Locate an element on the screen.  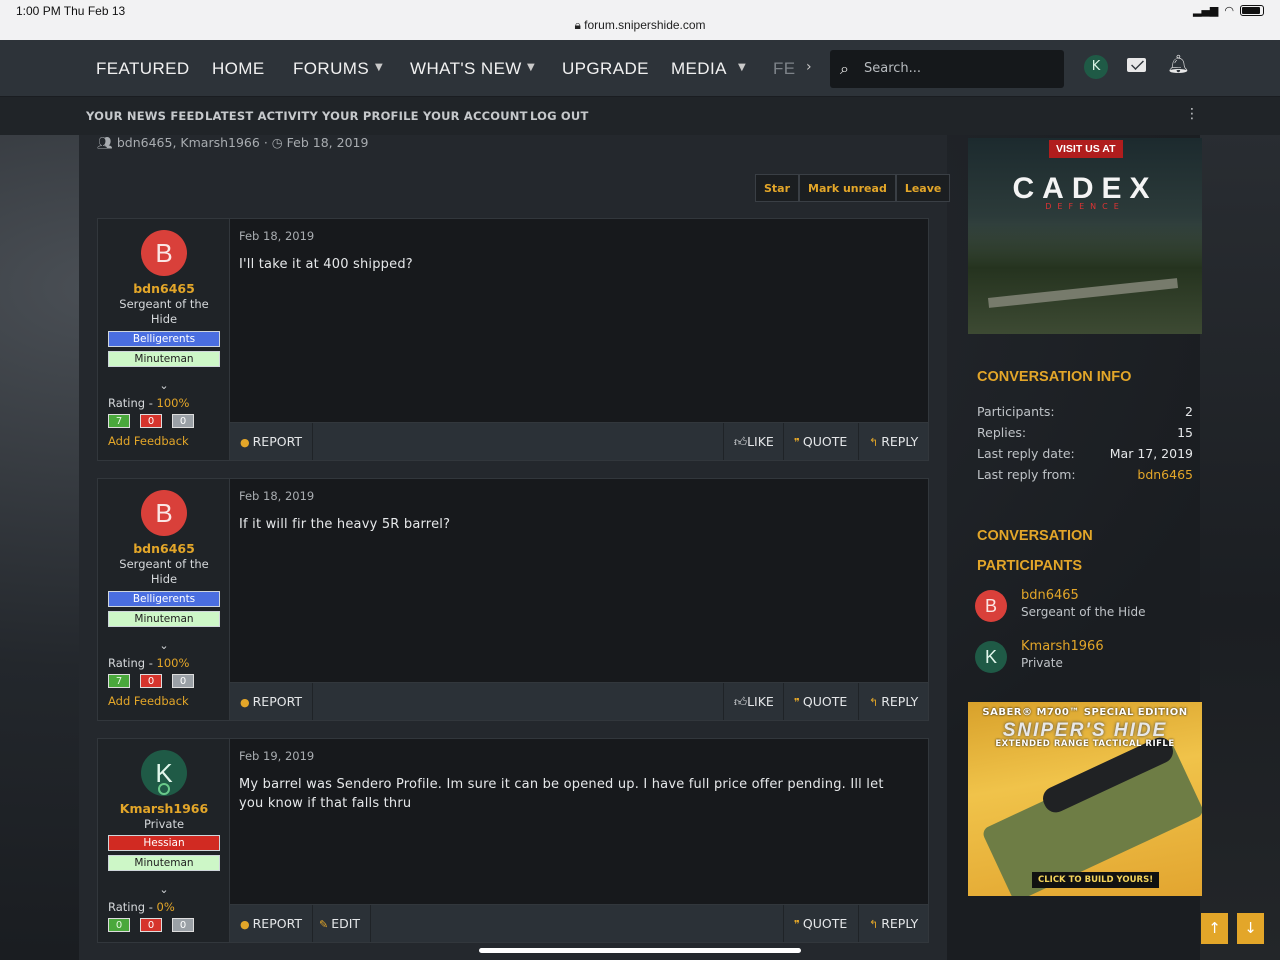
ad-subline: EXTENDED RANGE TACTICAL RIFLE is located at coordinates (1085, 744).